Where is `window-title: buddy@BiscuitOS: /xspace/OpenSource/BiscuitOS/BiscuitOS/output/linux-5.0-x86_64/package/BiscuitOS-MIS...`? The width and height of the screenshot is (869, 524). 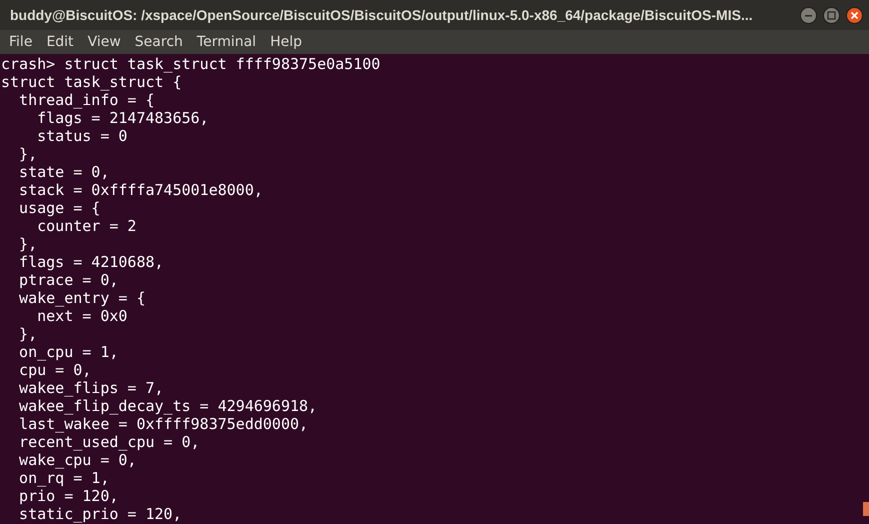
window-title: buddy@BiscuitOS: /xspace/OpenSource/BiscuitOS/BiscuitOS/output/linux-5.0-x86_64/package/BiscuitOS-MIS... is located at coordinates (382, 15).